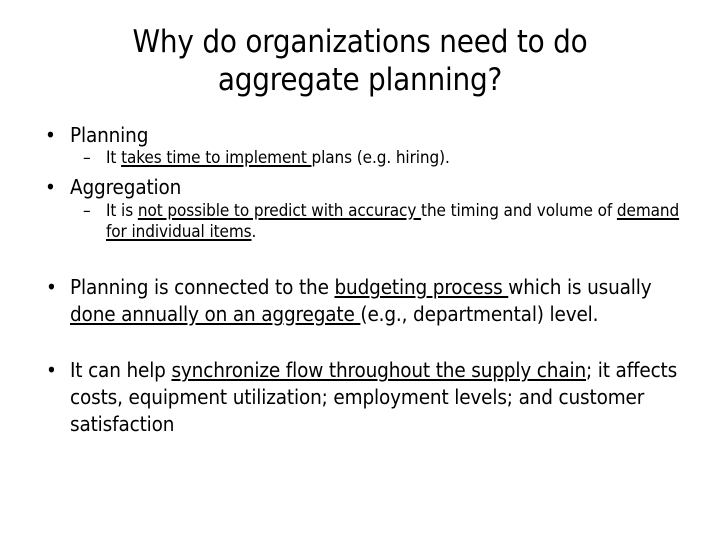 The height and width of the screenshot is (540, 720). Describe the element at coordinates (202, 287) in the screenshot. I see `plain-phrase: Planning is connected to the` at that location.